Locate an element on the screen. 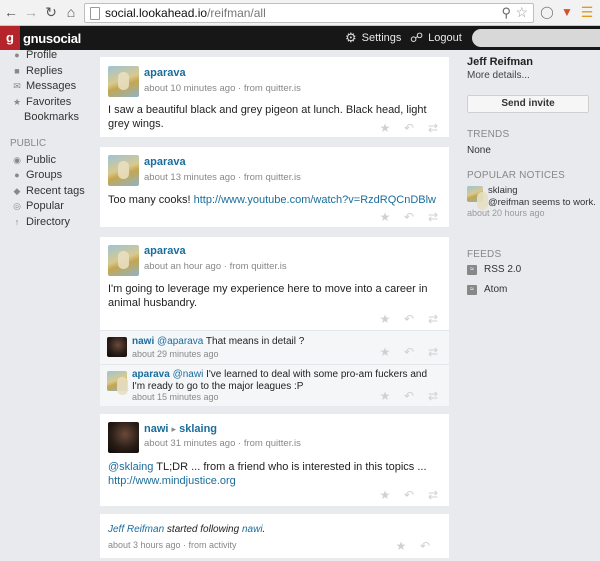 This screenshot has height=561, width=600. profile-name: Jeff Reifman is located at coordinates (500, 62).